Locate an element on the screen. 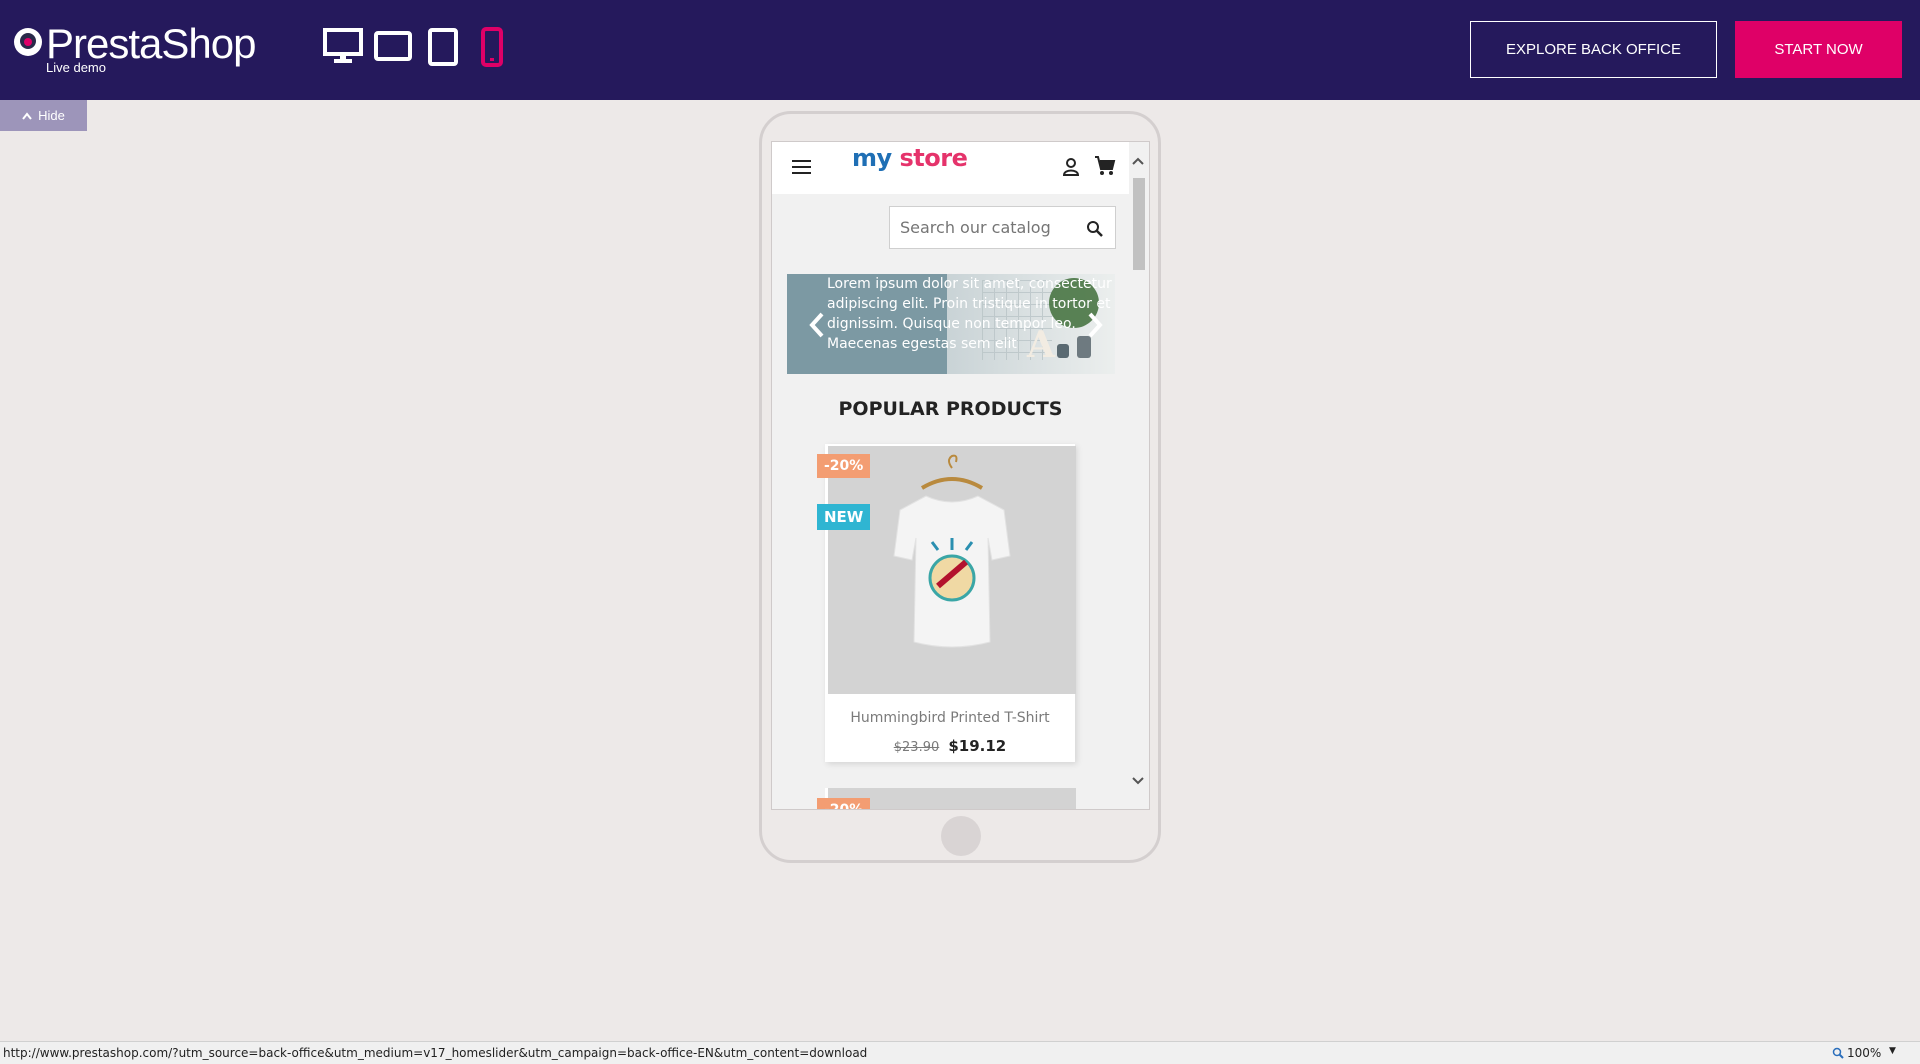 Image resolution: width=1920 pixels, height=1064 pixels. search-input is located at coordinates (980, 227).